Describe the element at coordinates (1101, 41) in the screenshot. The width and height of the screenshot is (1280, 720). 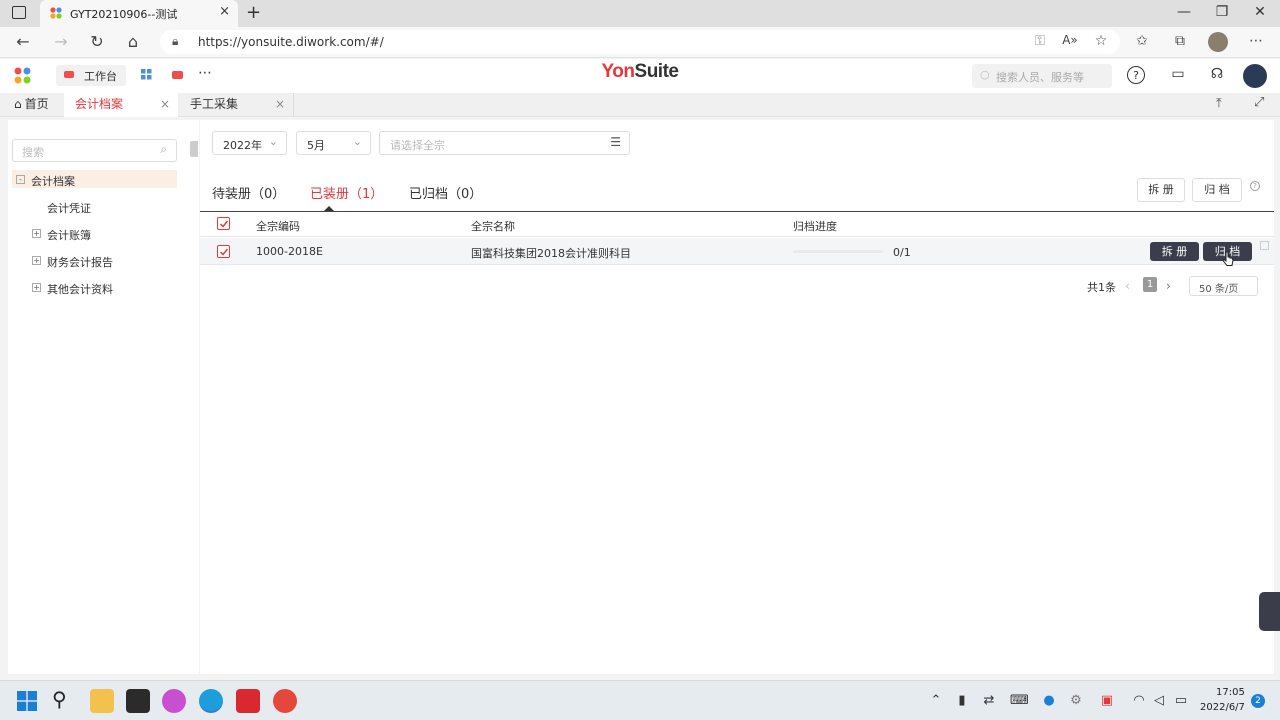
I see `add-favorite-icon: ☆` at that location.